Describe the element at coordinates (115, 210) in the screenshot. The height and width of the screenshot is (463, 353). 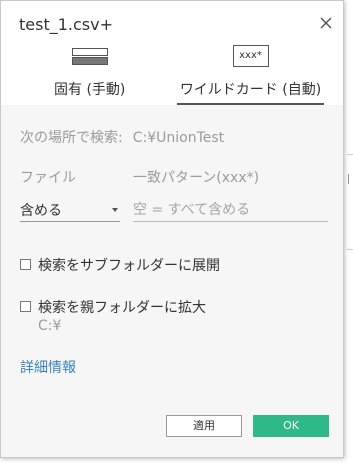
I see `chevron-down-icon` at that location.